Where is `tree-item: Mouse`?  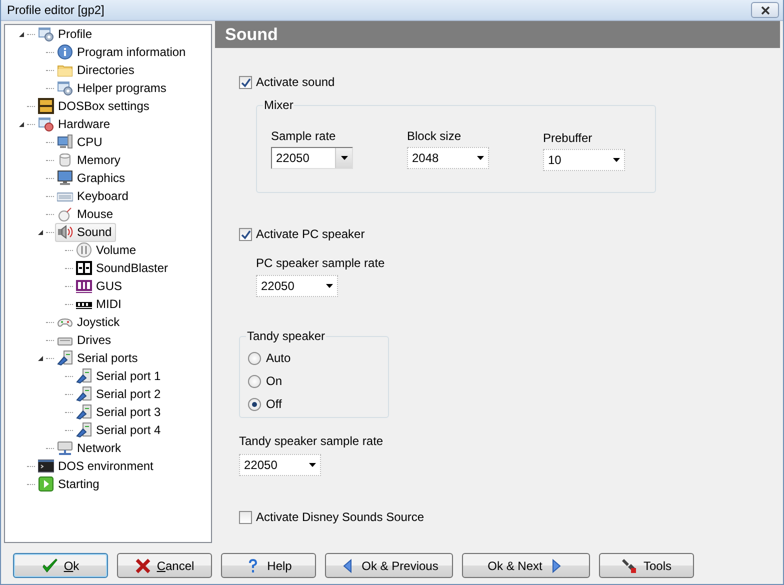 tree-item: Mouse is located at coordinates (86, 214).